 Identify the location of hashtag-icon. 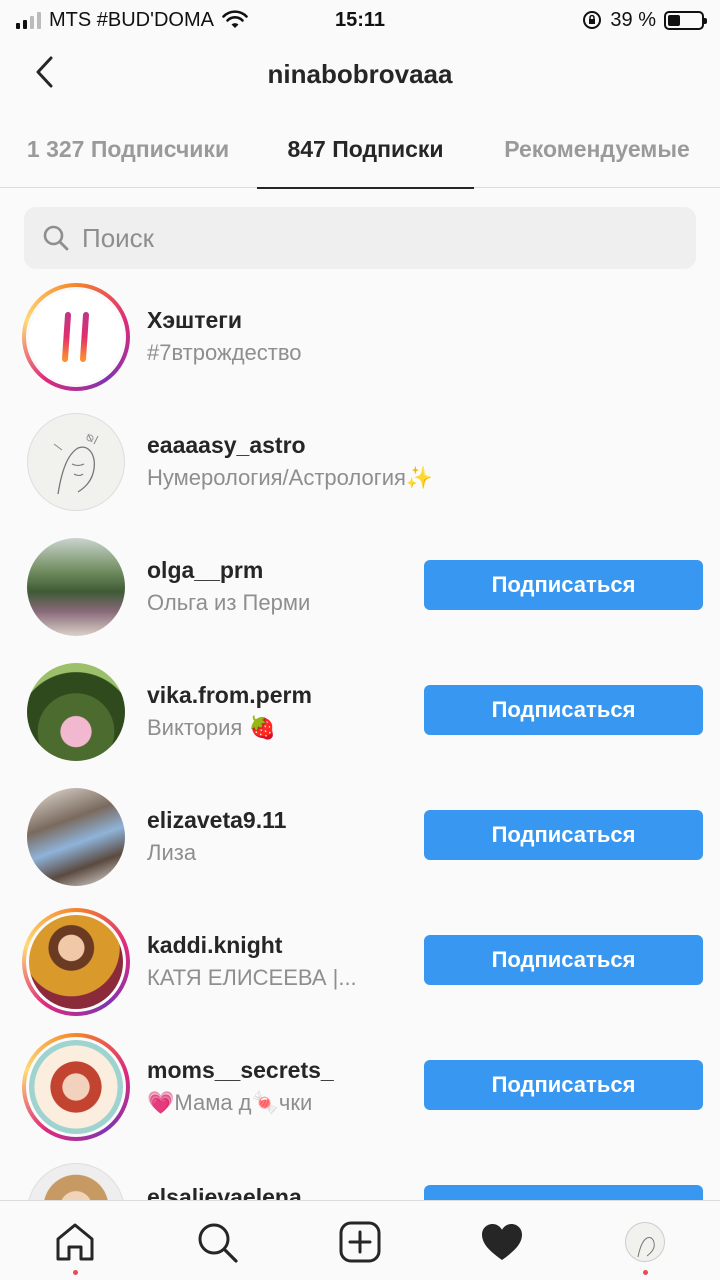
(75, 337).